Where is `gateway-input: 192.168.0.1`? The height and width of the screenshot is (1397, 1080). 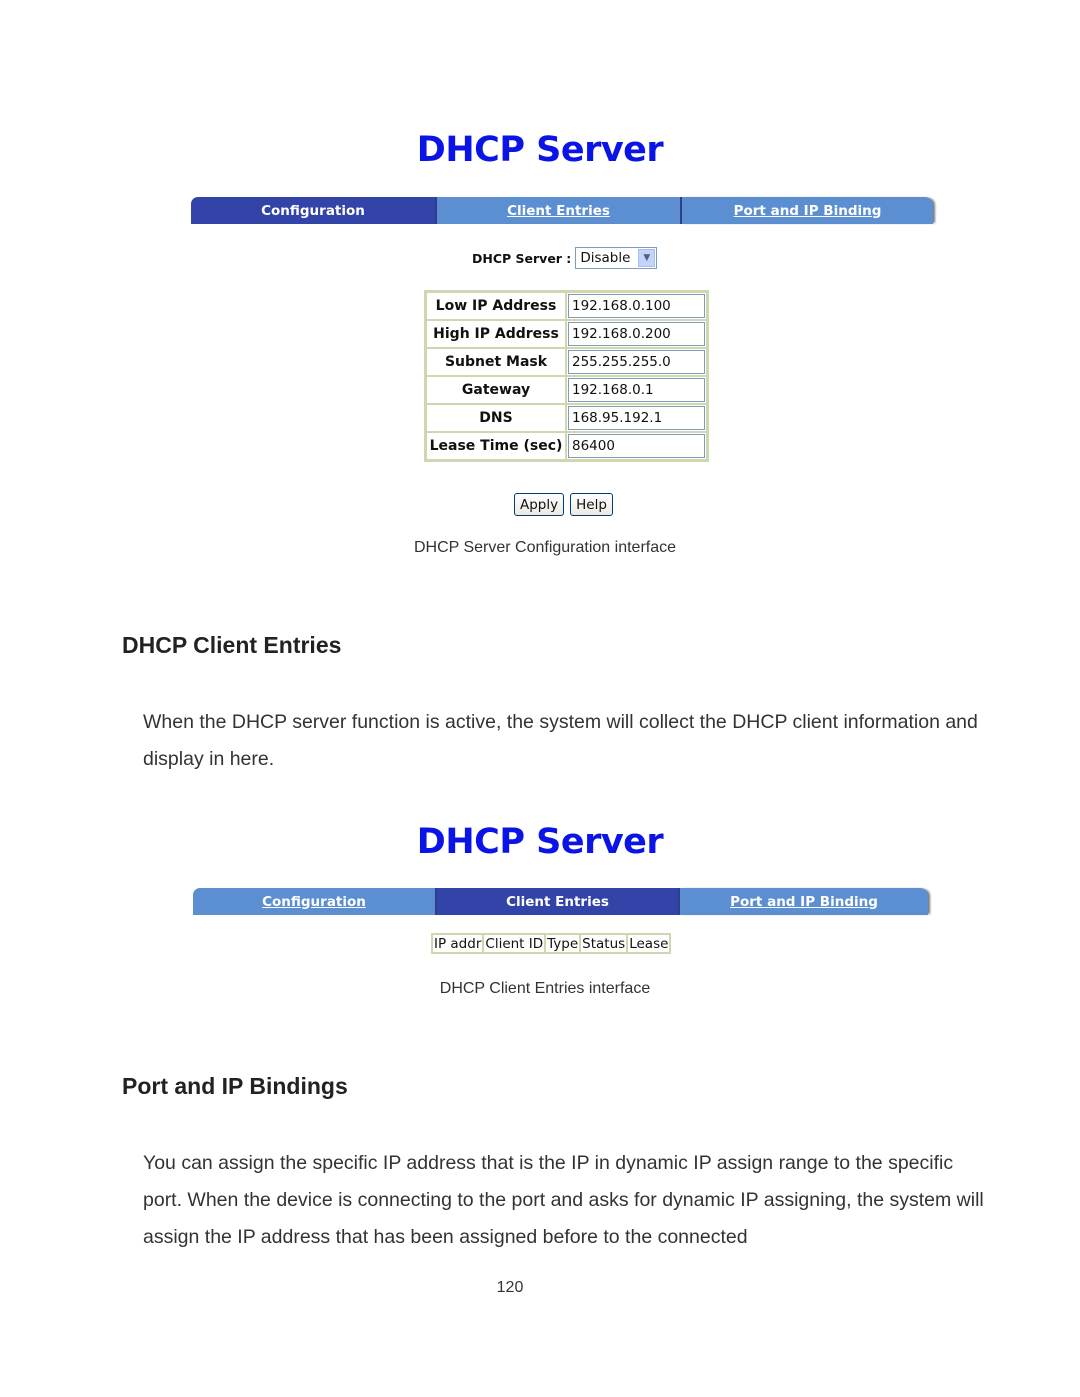 gateway-input: 192.168.0.1 is located at coordinates (636, 390).